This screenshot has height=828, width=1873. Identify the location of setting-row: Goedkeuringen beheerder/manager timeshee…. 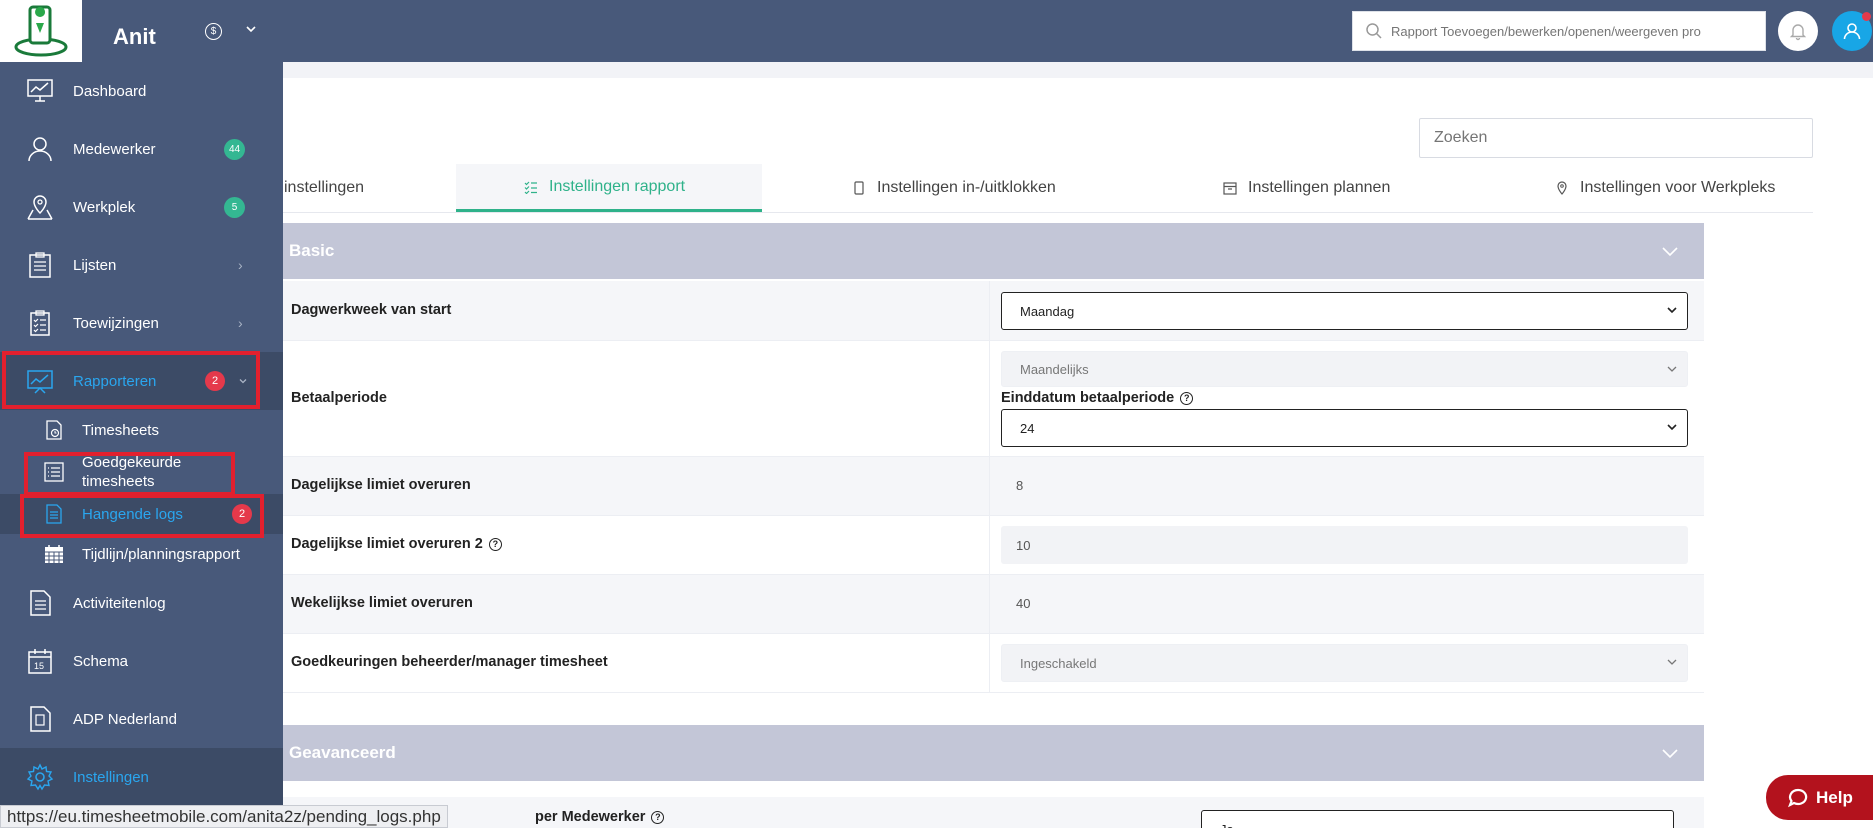
(993, 663).